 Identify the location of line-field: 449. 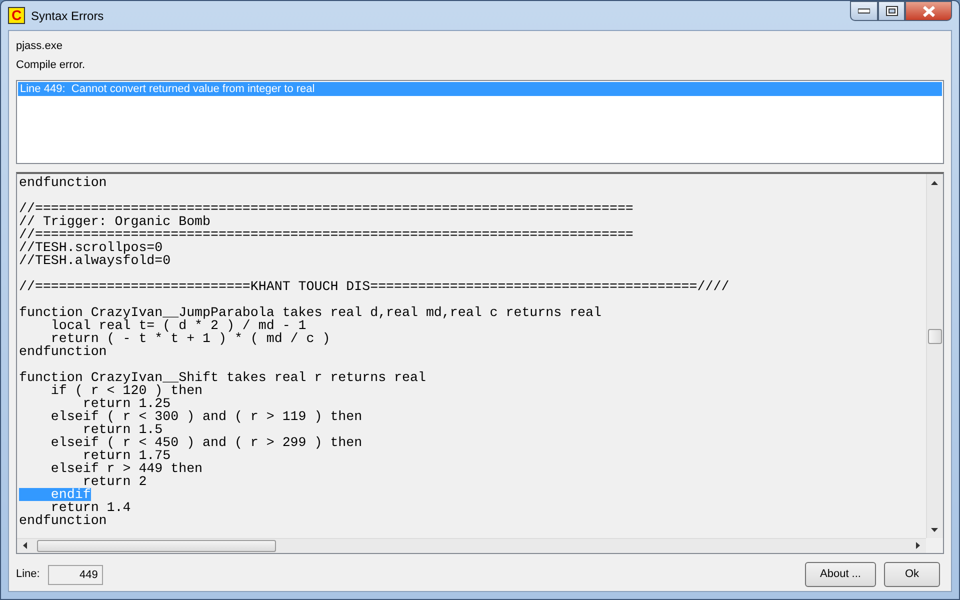
(75, 574).